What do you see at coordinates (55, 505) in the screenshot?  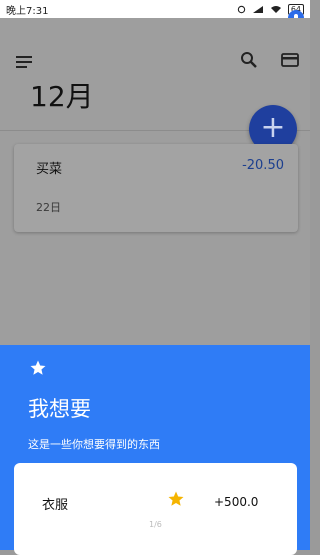 I see `wish-item-name: 衣服` at bounding box center [55, 505].